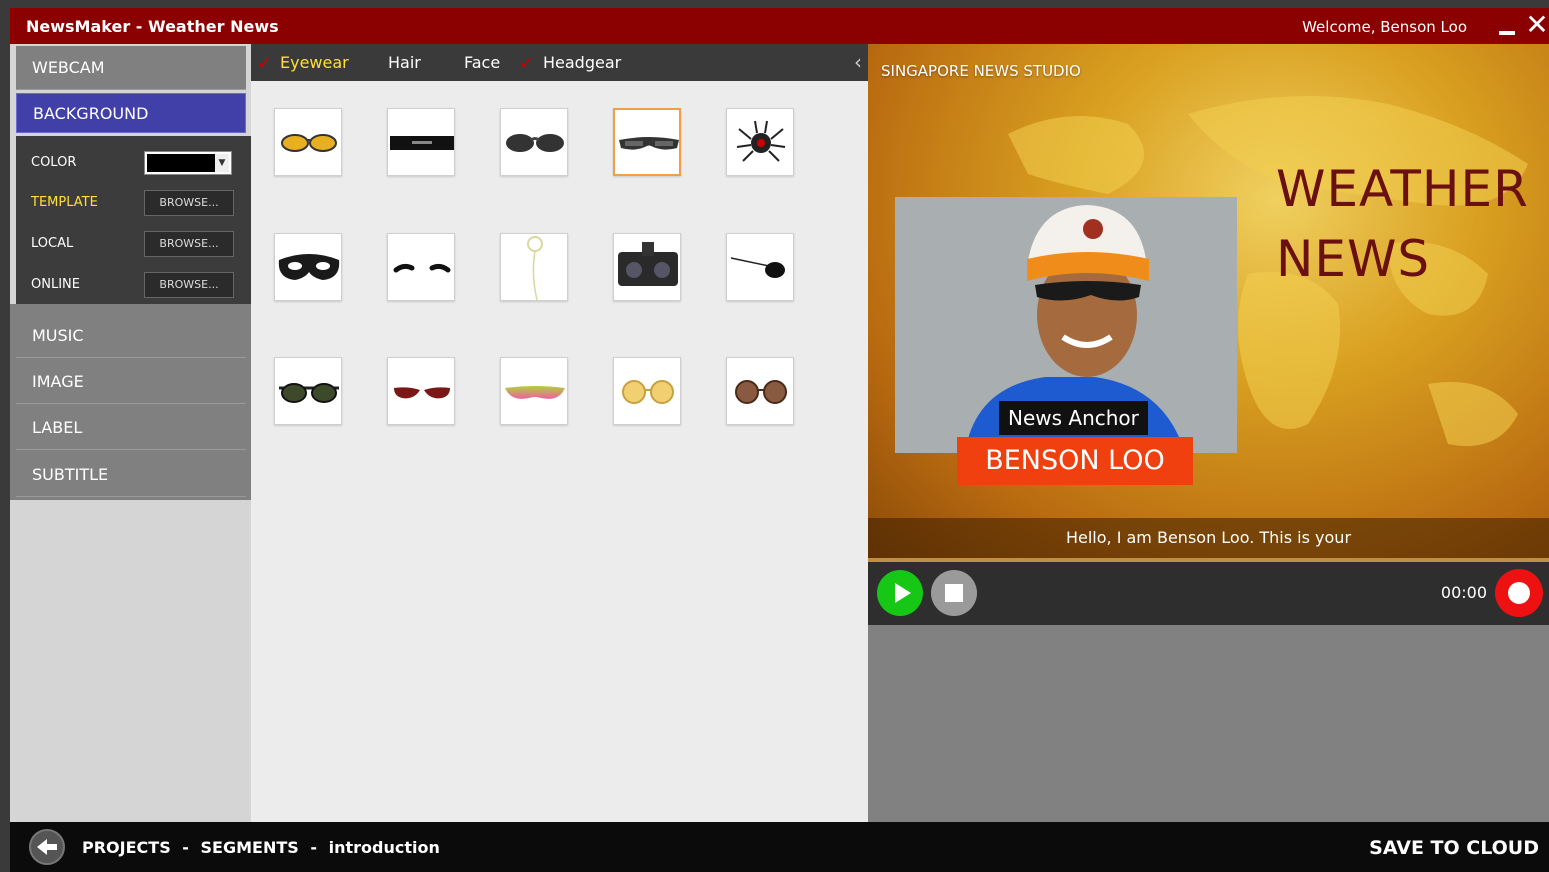 This screenshot has width=1549, height=872. I want to click on tab-eyewear: Eyewear, so click(314, 62).